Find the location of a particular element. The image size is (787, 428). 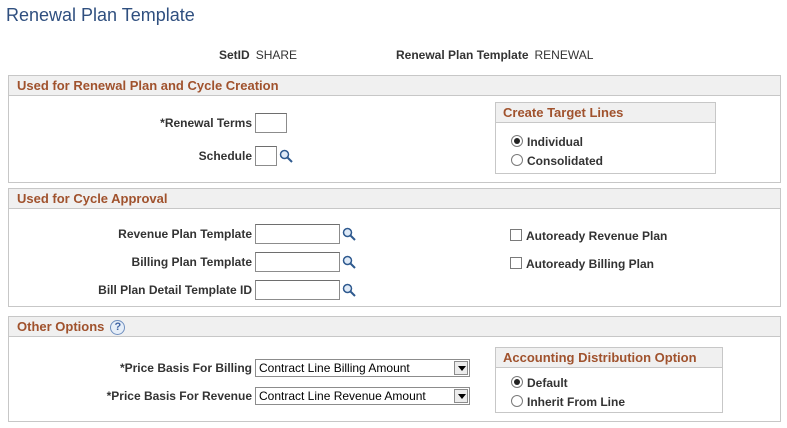

schedule-input is located at coordinates (266, 156).